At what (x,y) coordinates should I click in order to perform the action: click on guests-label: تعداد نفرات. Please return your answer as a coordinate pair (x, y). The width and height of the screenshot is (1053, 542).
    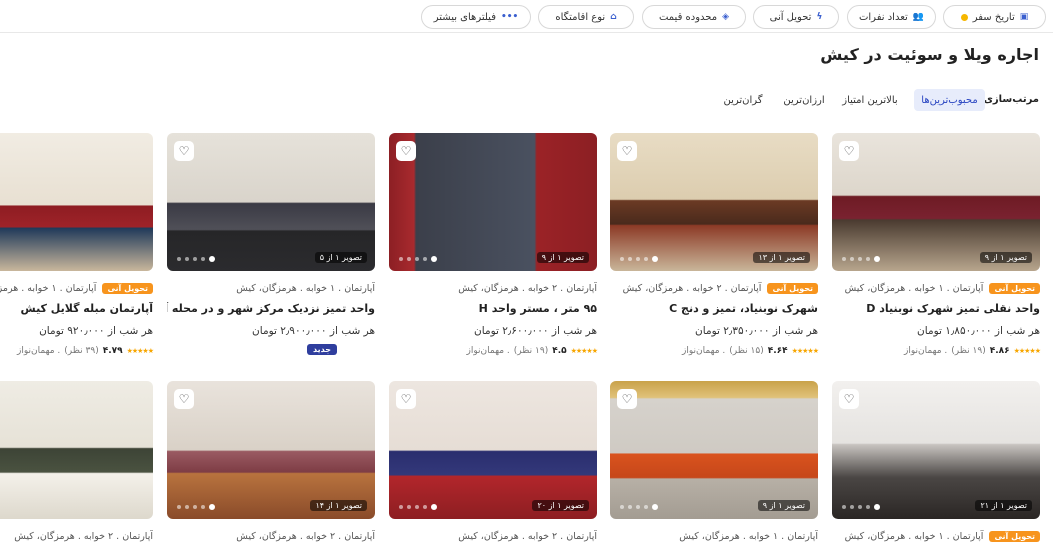
    Looking at the image, I should click on (883, 17).